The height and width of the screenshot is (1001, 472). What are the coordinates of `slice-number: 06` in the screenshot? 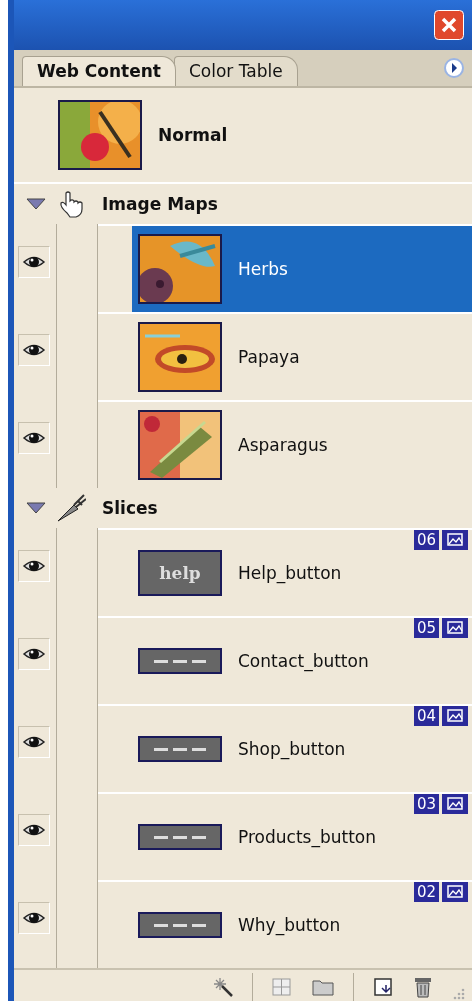 It's located at (426, 540).